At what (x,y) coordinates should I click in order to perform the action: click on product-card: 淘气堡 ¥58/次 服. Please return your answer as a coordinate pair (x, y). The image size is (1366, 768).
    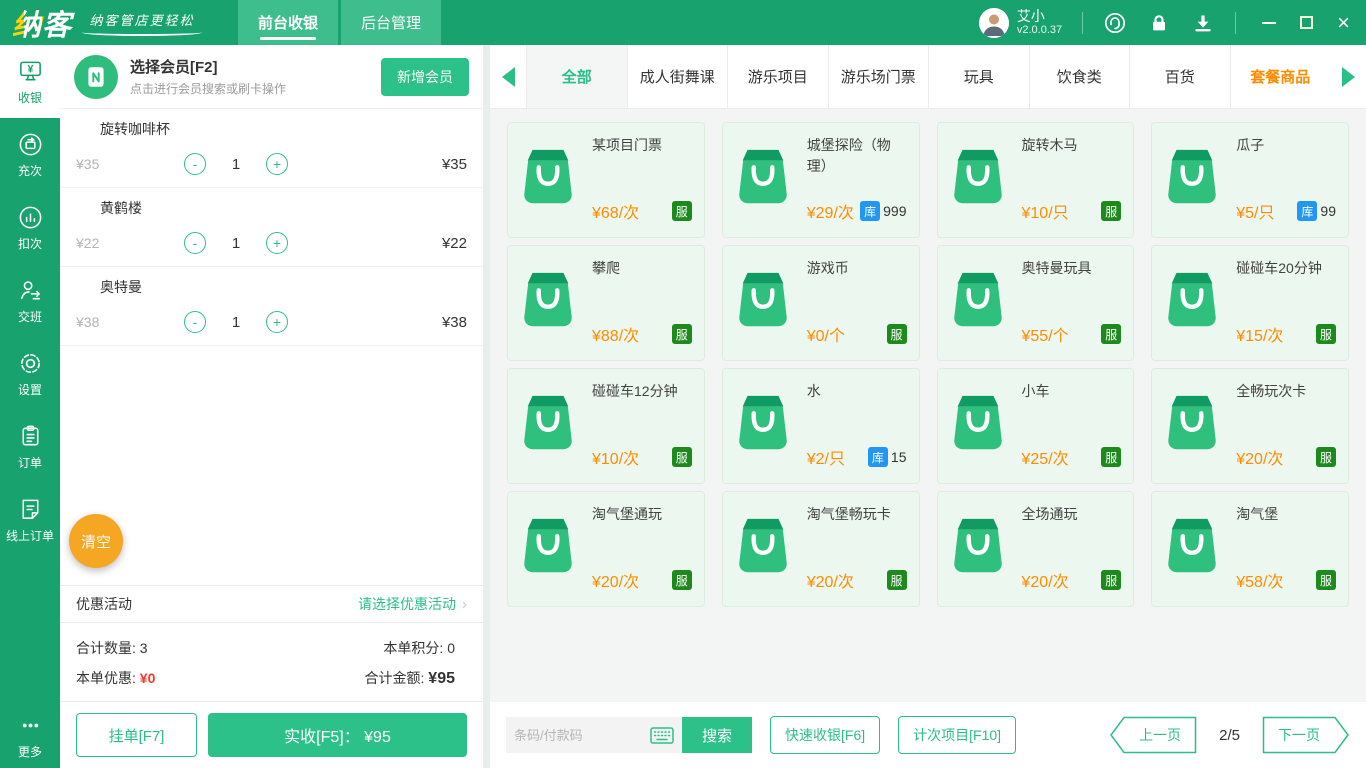
    Looking at the image, I should click on (1250, 549).